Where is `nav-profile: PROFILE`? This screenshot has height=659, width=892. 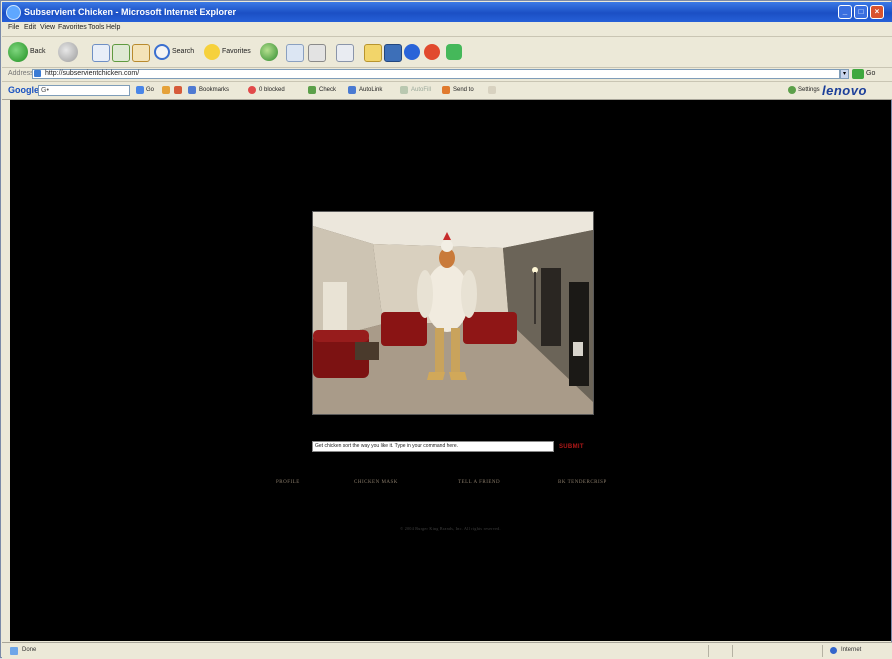
nav-profile: PROFILE is located at coordinates (288, 482).